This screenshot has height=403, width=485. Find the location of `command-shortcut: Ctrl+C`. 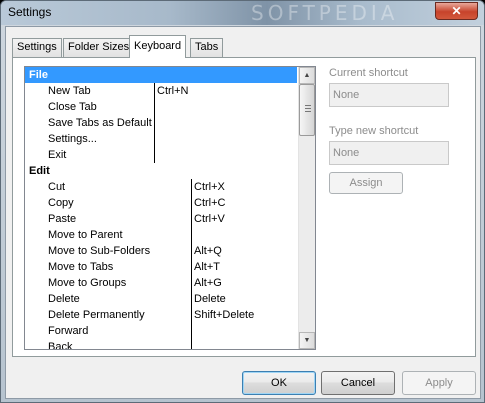

command-shortcut: Ctrl+C is located at coordinates (210, 203).